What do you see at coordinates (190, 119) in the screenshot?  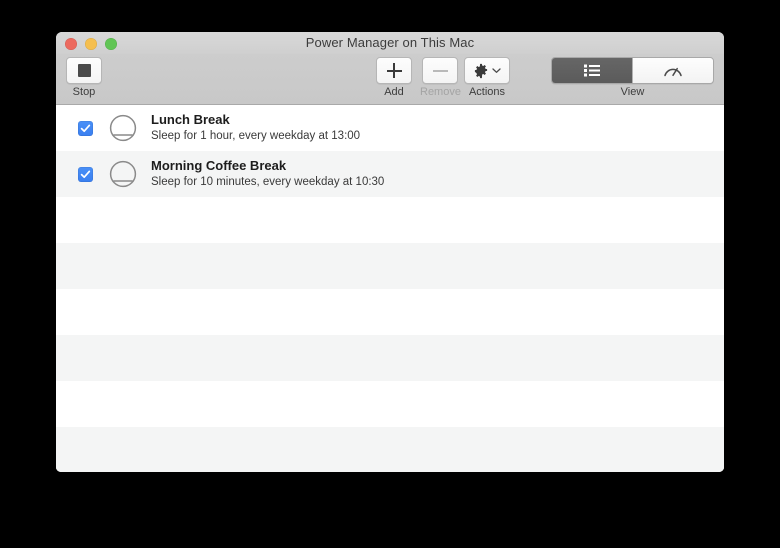 I see `row-title: Lunch Break` at bounding box center [190, 119].